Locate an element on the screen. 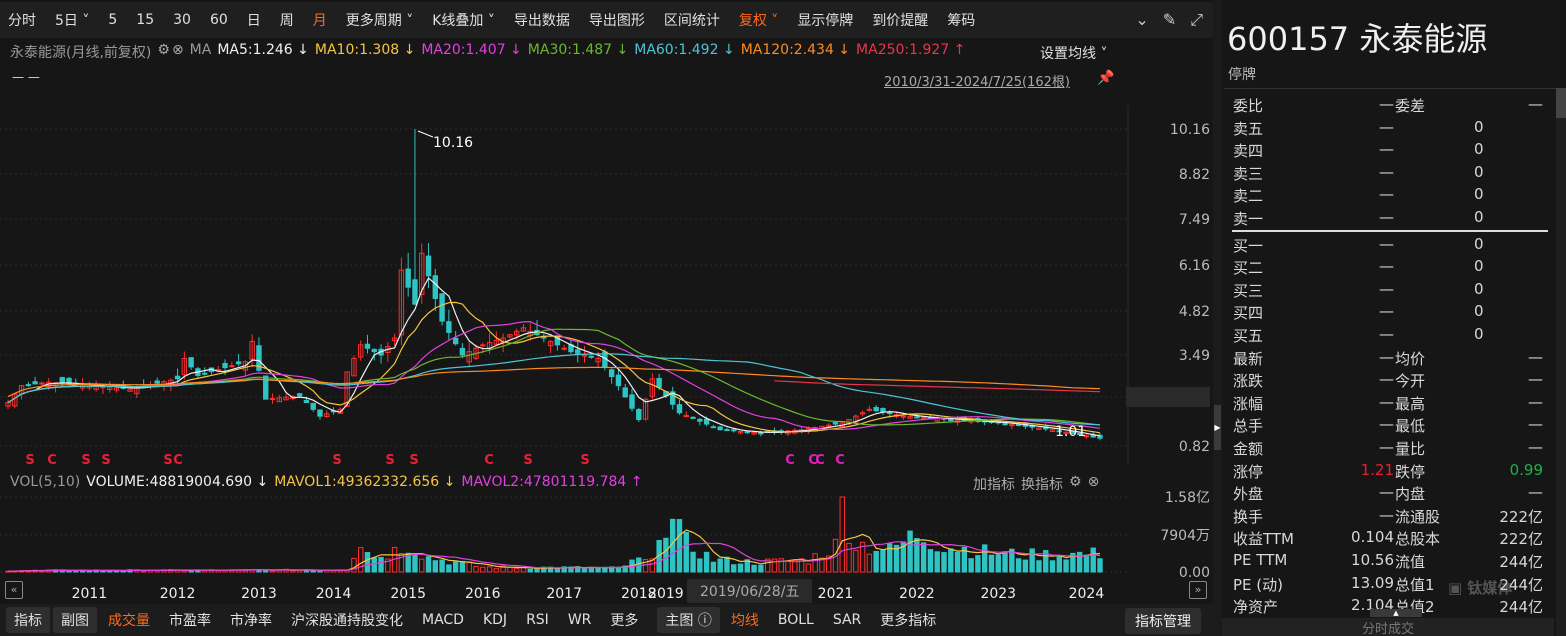 The width and height of the screenshot is (1566, 636). collapse-arrow-icon: ▶ is located at coordinates (1217, 427).